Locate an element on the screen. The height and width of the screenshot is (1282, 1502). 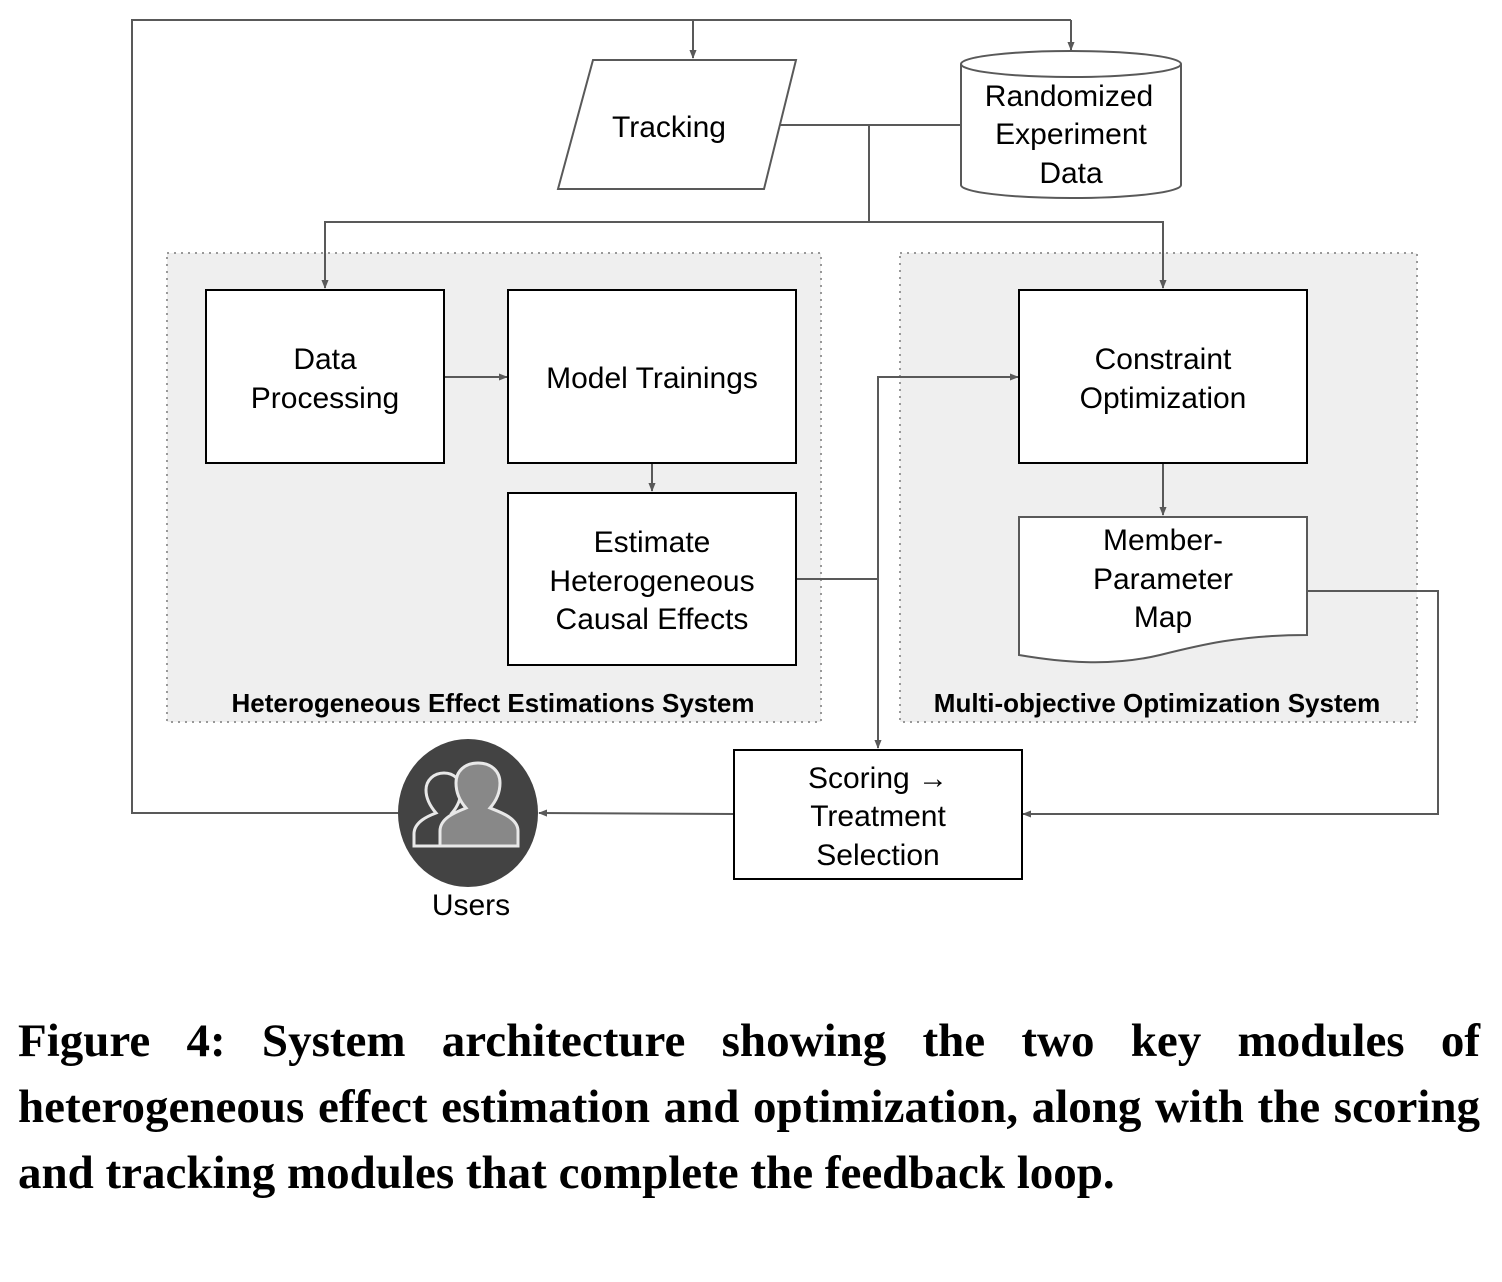
node-estimate-line-3: Causal Effects is located at coordinates (652, 619).